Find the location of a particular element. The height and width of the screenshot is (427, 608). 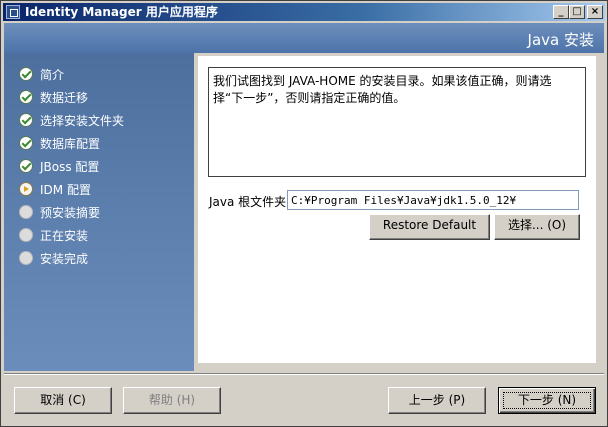

step-label: 数据库配置 is located at coordinates (70, 144).